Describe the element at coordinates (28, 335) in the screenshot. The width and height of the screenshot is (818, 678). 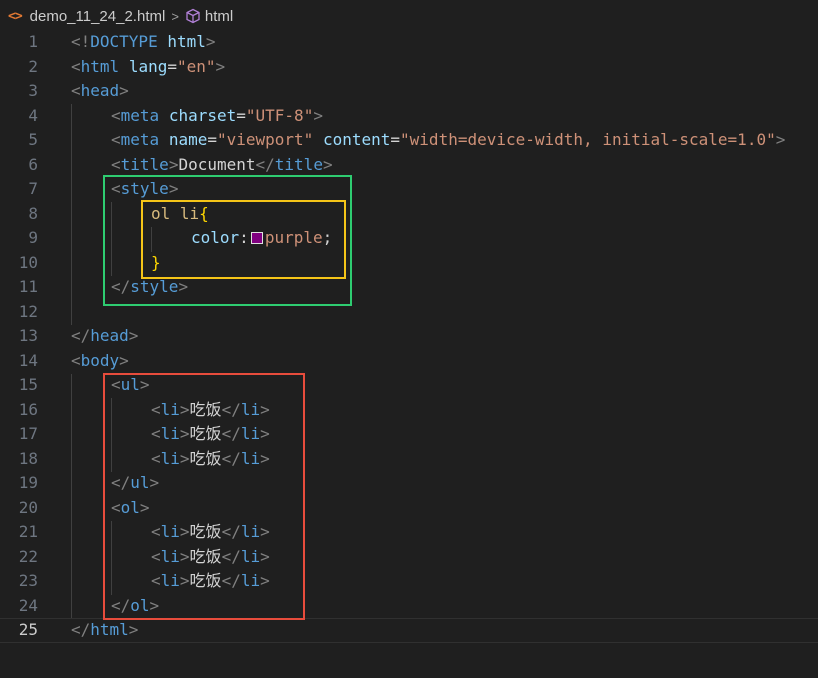
I see `line-number: 13` at that location.